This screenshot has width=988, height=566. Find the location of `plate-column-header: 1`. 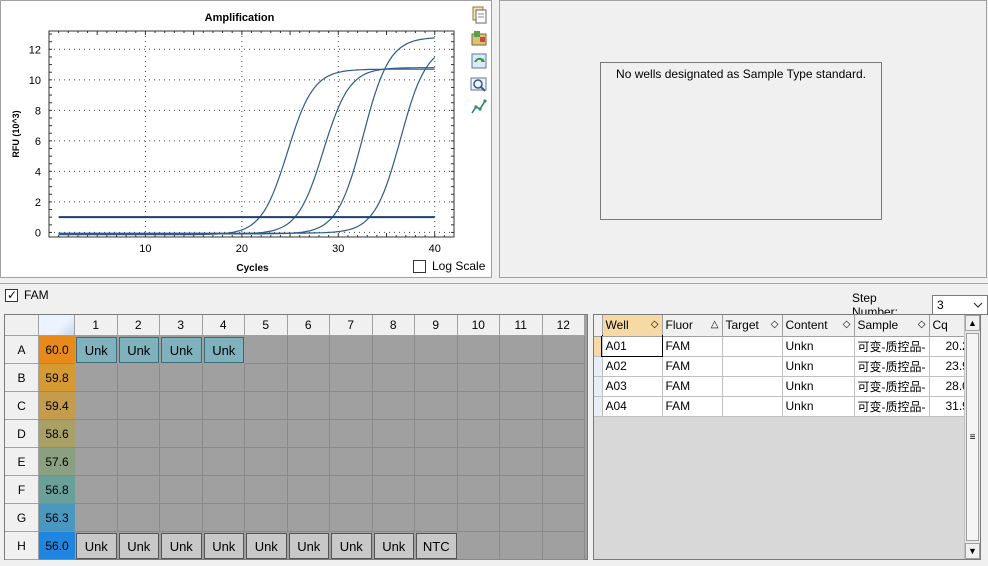

plate-column-header: 1 is located at coordinates (96, 325).